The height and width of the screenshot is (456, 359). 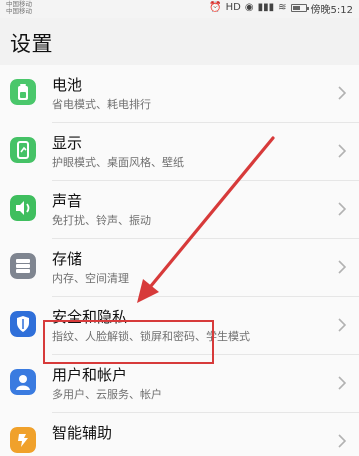 What do you see at coordinates (179, 9) in the screenshot?
I see `status-bar: 中国移动 中国移动 ⏰ HD ◉ ▮▮▮ ≋ 傍晚5:12` at bounding box center [179, 9].